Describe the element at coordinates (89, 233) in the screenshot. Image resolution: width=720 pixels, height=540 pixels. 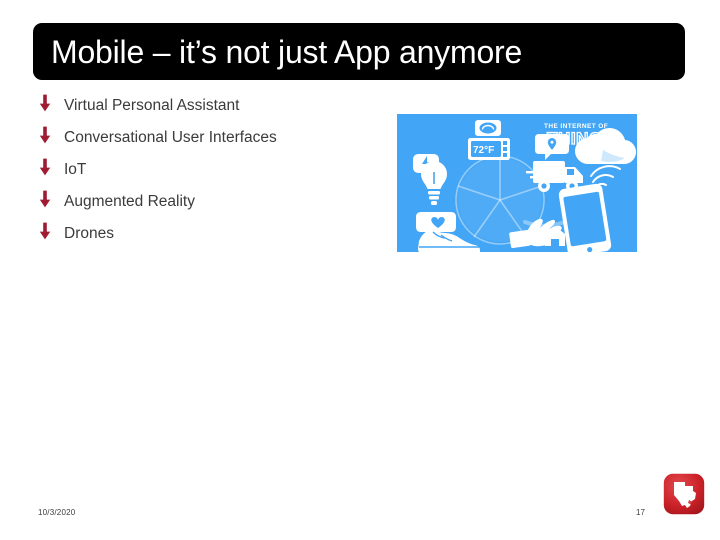
I see `list-item-label: Drones` at that location.